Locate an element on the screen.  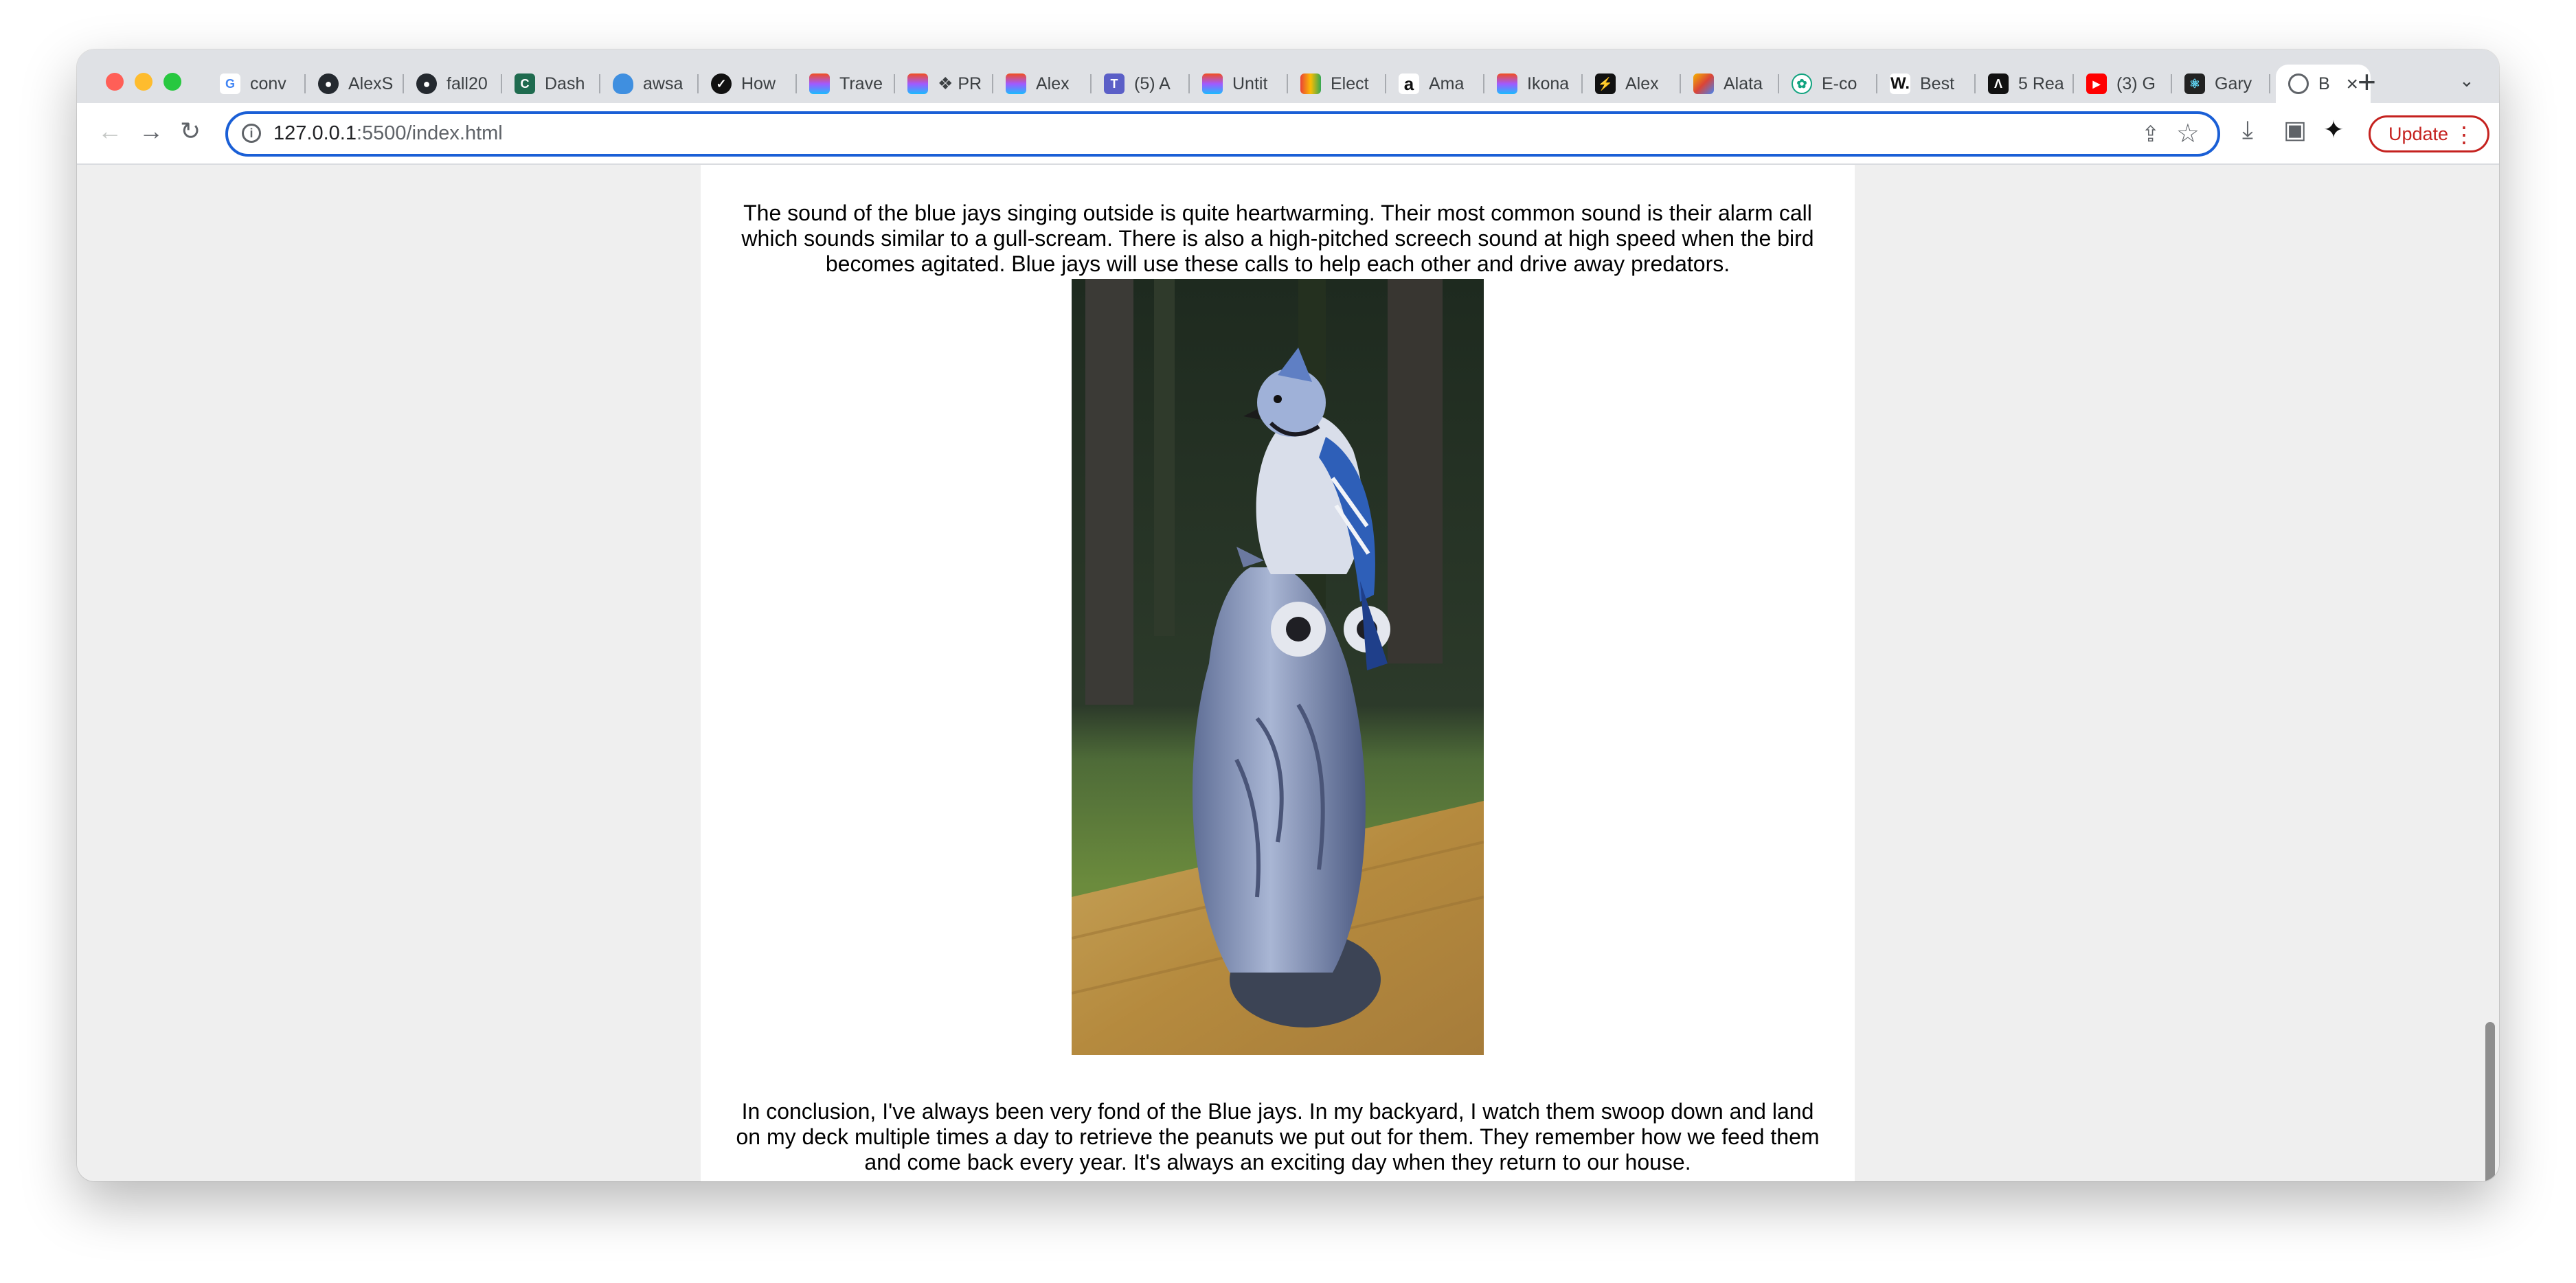
tab-18: Λ 5 Rea is located at coordinates (2025, 84).